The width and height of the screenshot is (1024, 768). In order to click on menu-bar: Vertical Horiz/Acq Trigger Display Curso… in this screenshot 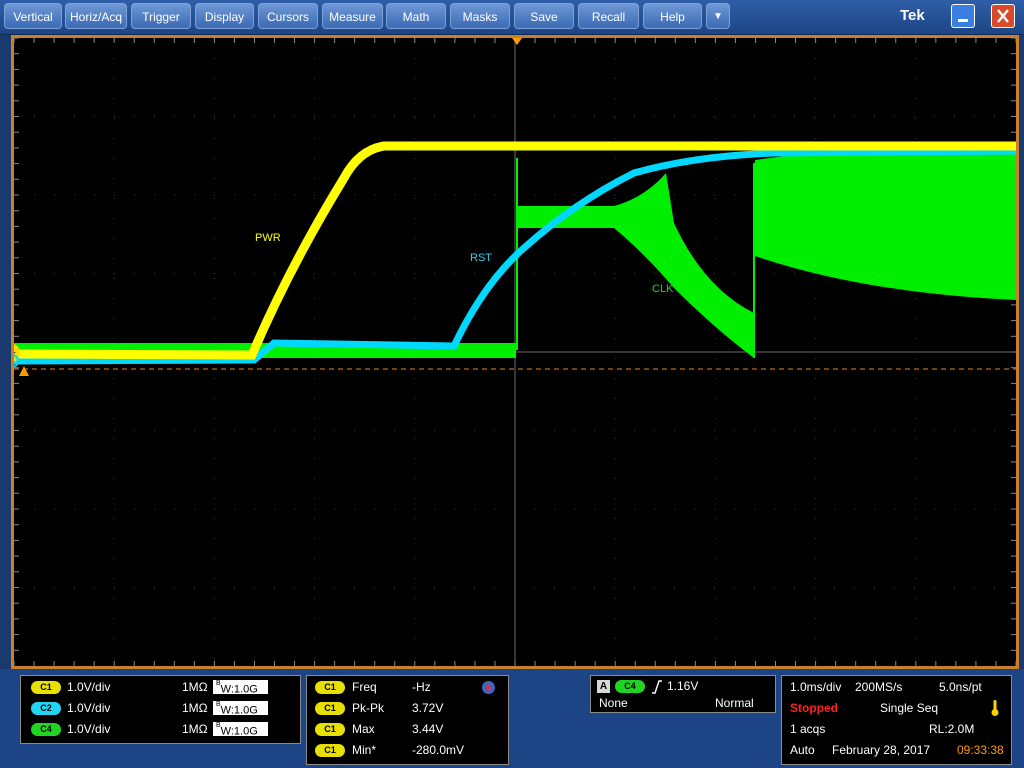, I will do `click(512, 17)`.